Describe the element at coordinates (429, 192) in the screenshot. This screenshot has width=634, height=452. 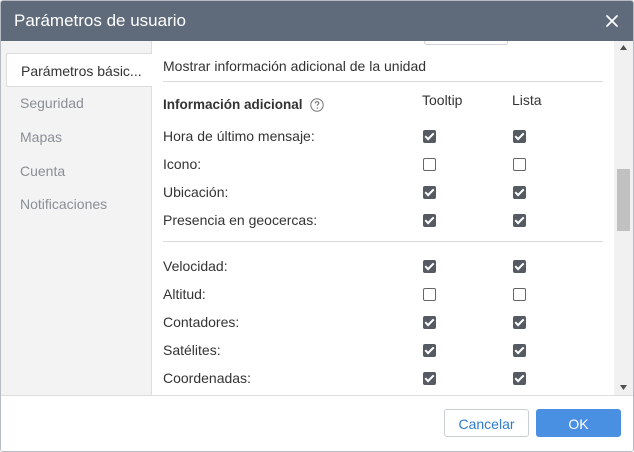
I see `tooltip-location-checkbox` at that location.